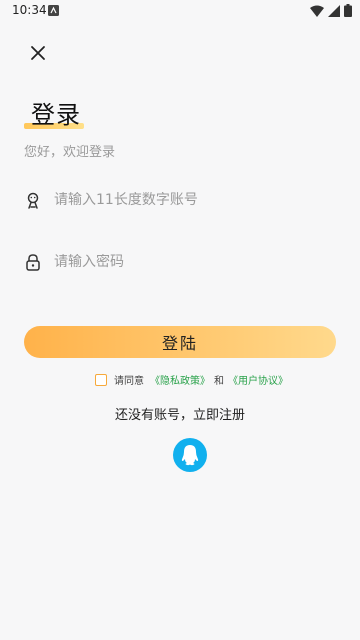 This screenshot has height=640, width=360. What do you see at coordinates (180, 379) in the screenshot?
I see `privacy-policy-link: 《隐私政策》` at bounding box center [180, 379].